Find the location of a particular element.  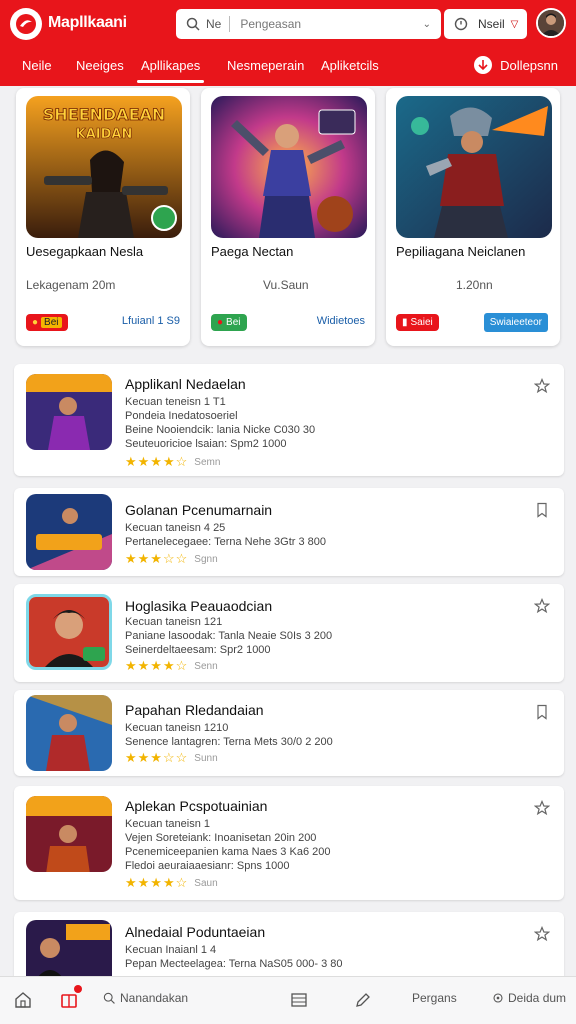

search-input: Pengeasan is located at coordinates (331, 24).